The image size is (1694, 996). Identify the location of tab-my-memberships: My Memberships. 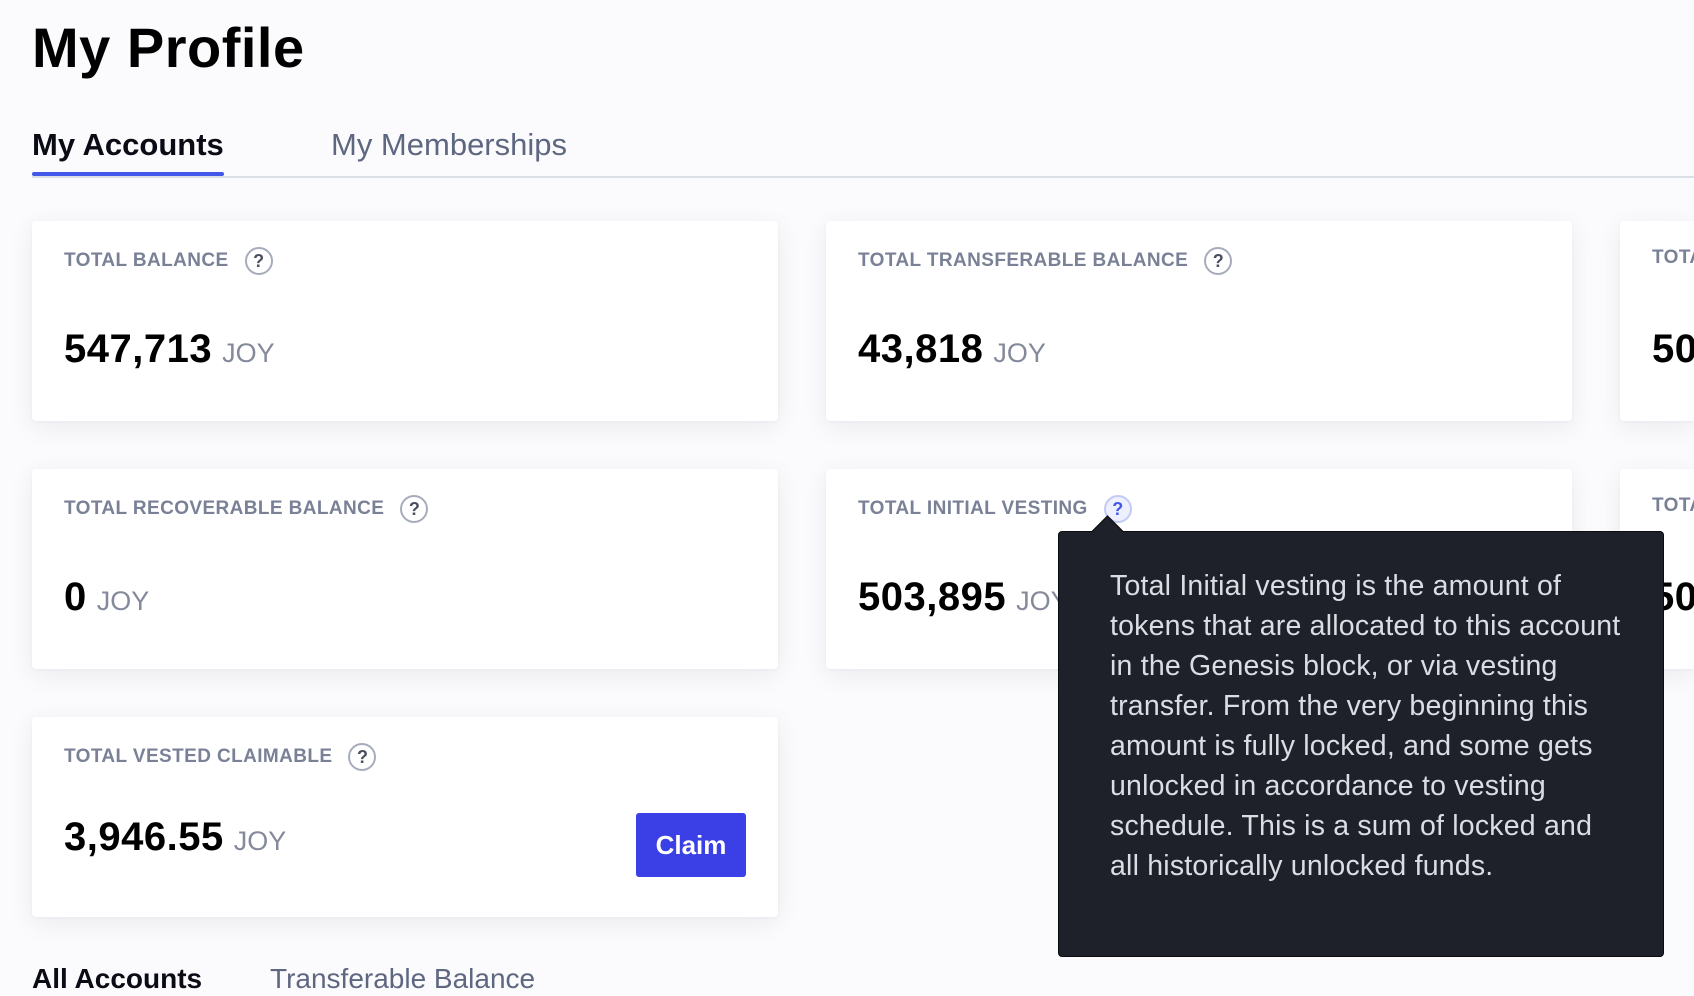
(449, 144).